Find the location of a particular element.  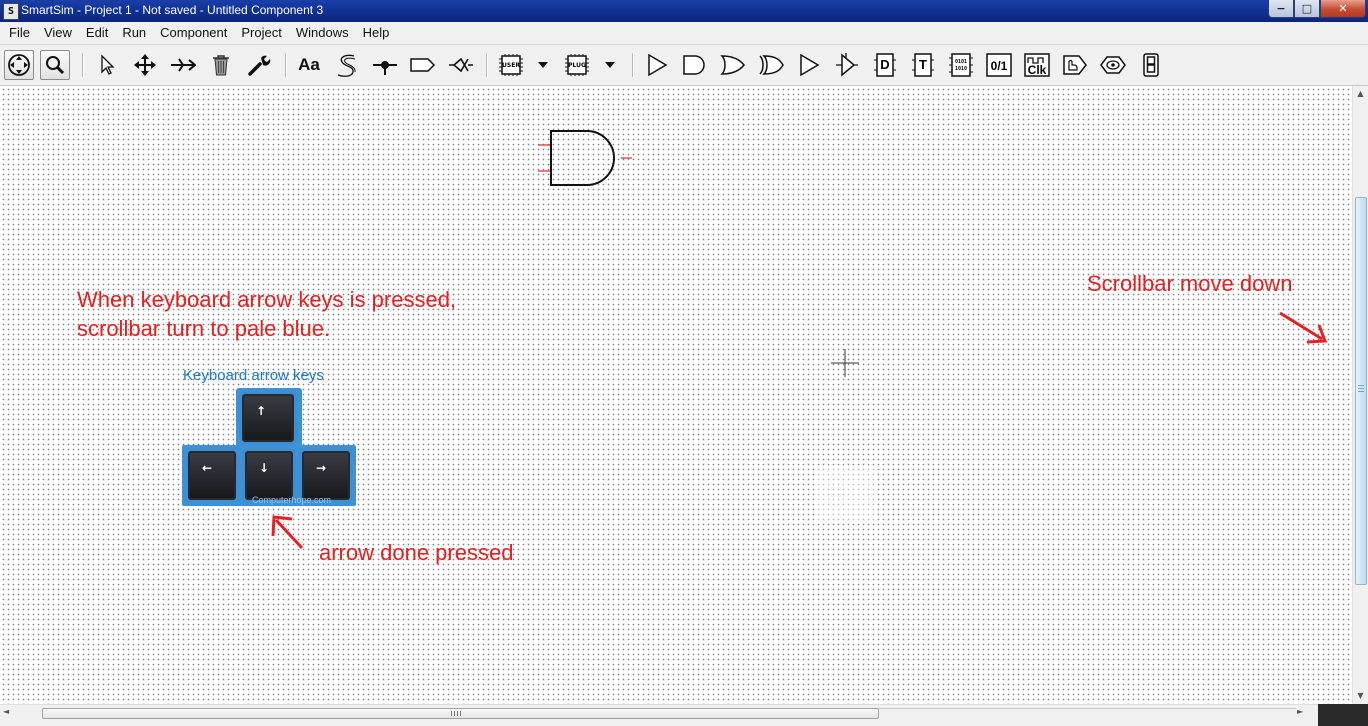

user-component-dropdown is located at coordinates (543, 65).